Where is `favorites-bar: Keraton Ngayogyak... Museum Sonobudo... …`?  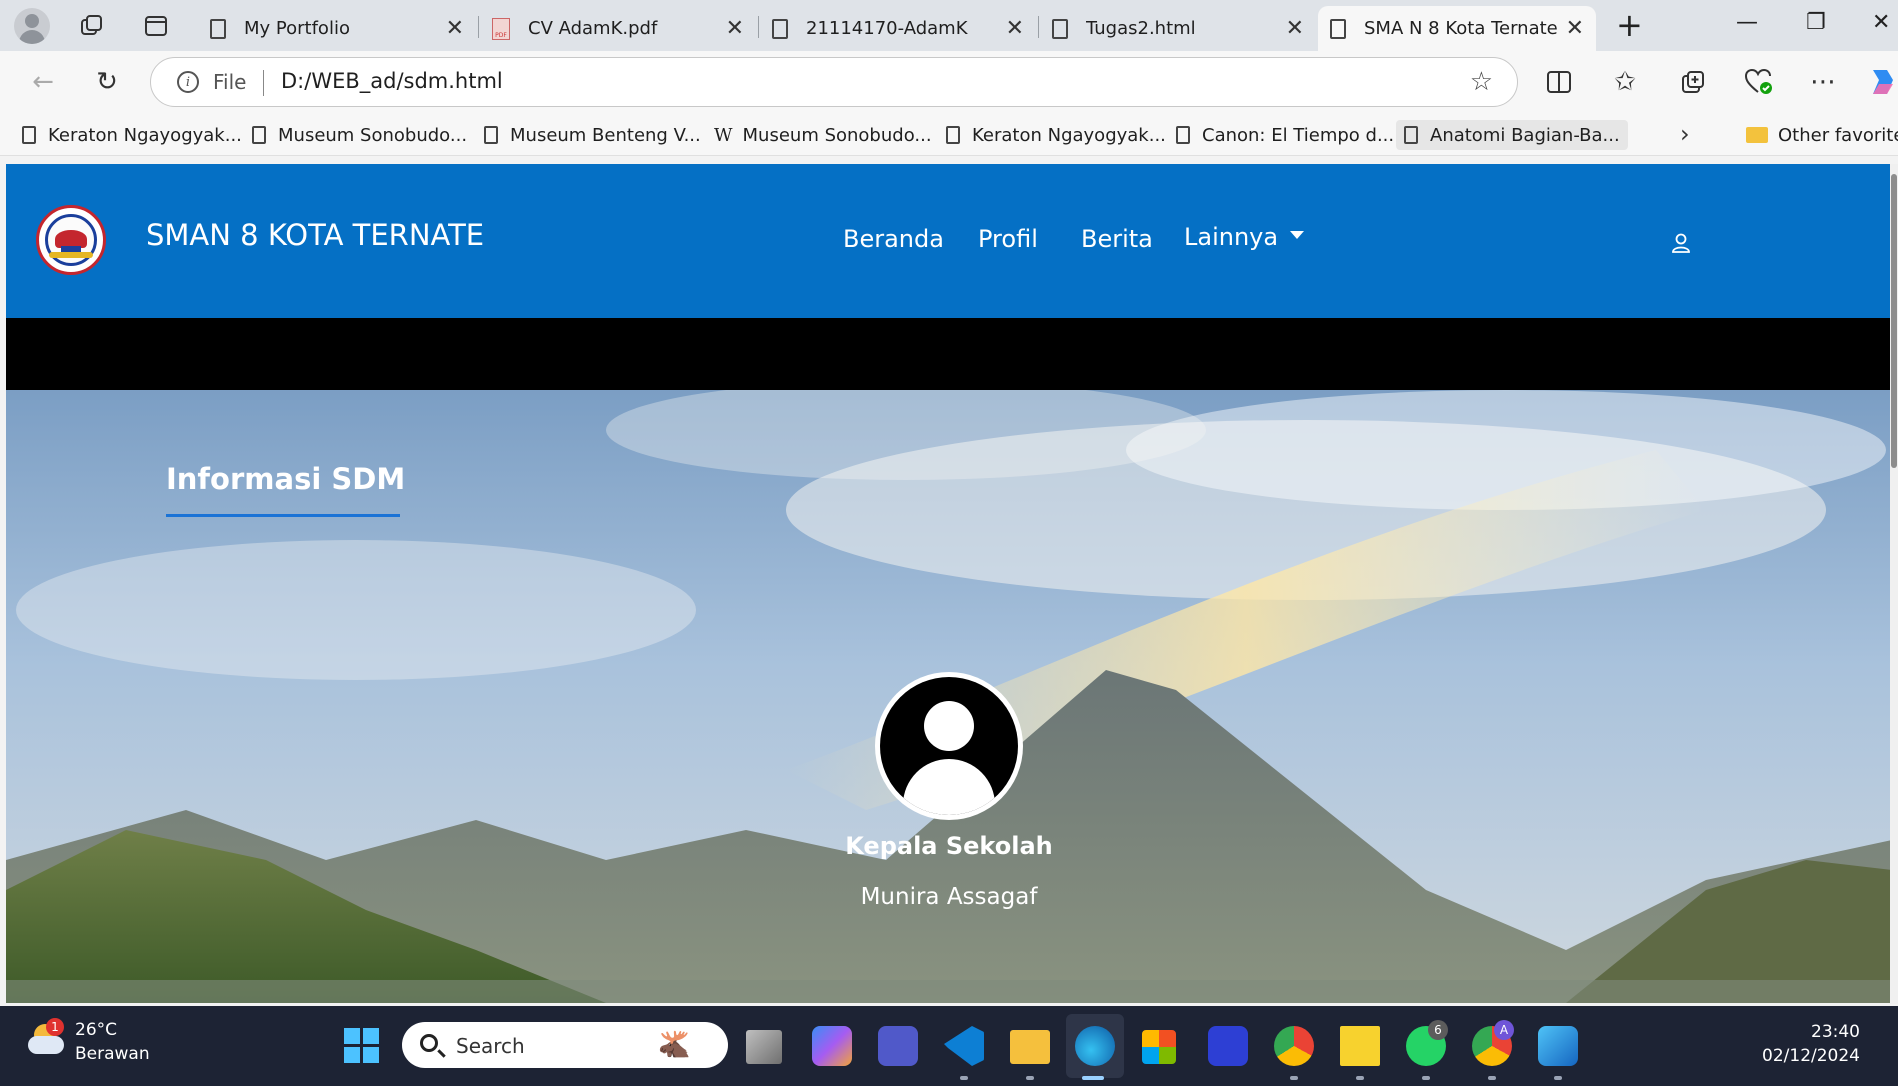
favorites-bar: Keraton Ngayogyak... Museum Sonobudo... … is located at coordinates (949, 135).